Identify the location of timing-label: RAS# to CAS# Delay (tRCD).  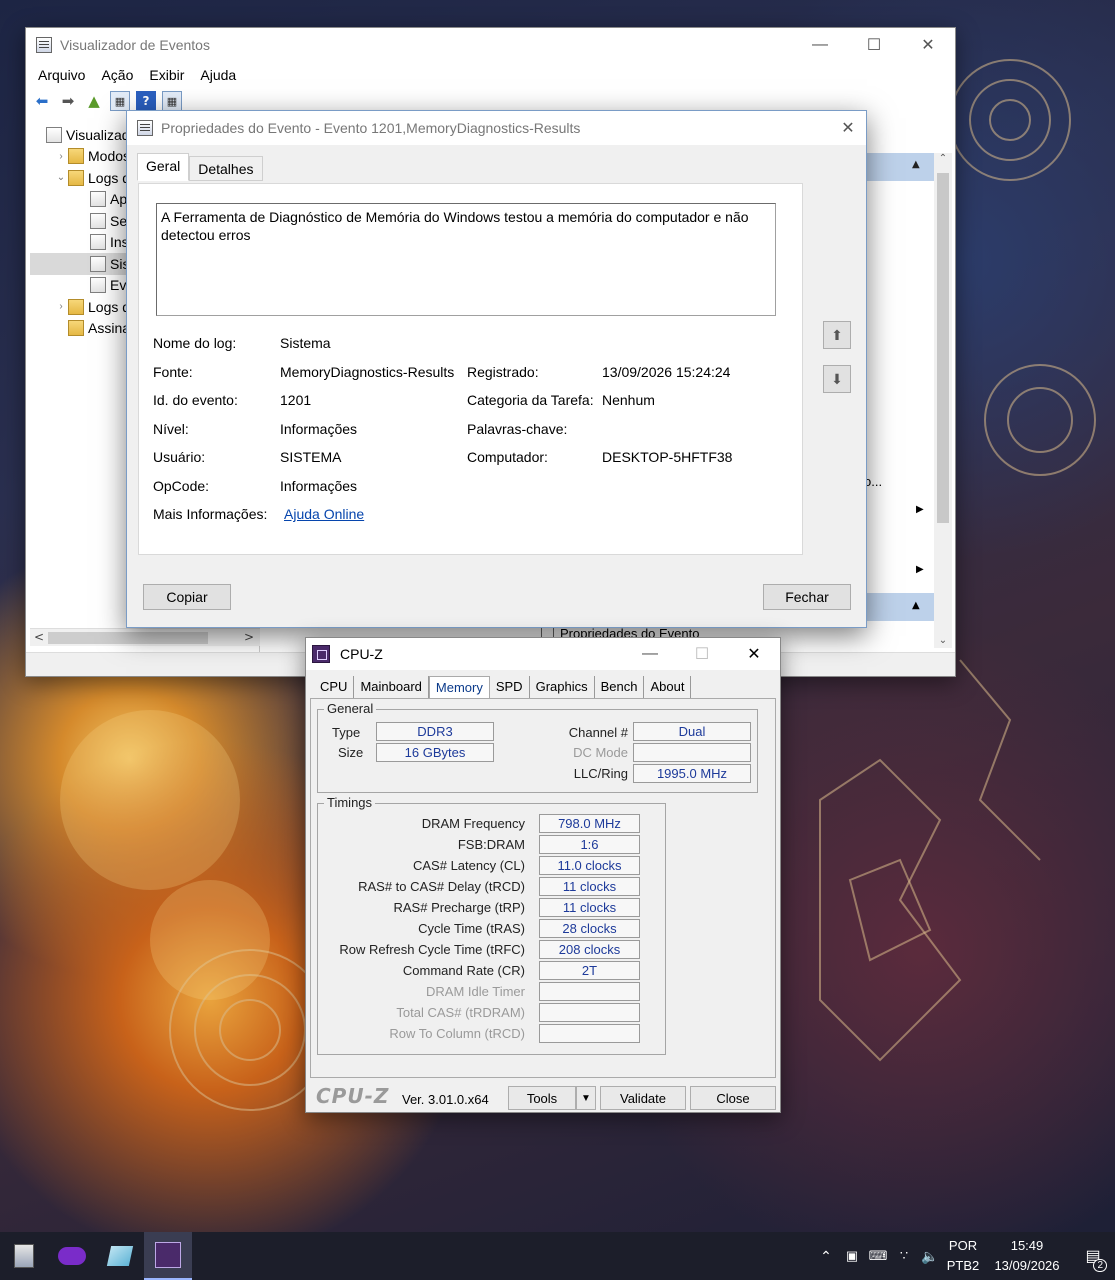
(441, 886).